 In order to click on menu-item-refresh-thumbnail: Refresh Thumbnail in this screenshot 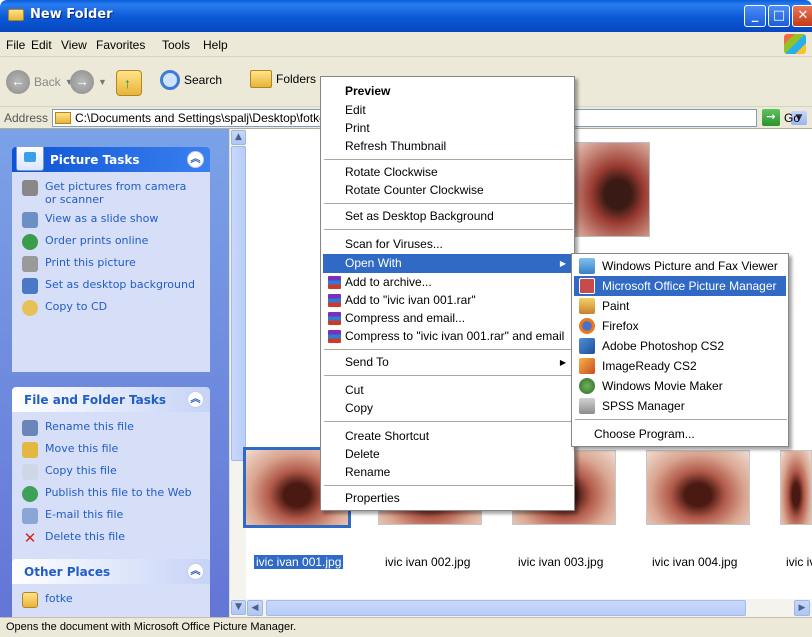, I will do `click(447, 146)`.